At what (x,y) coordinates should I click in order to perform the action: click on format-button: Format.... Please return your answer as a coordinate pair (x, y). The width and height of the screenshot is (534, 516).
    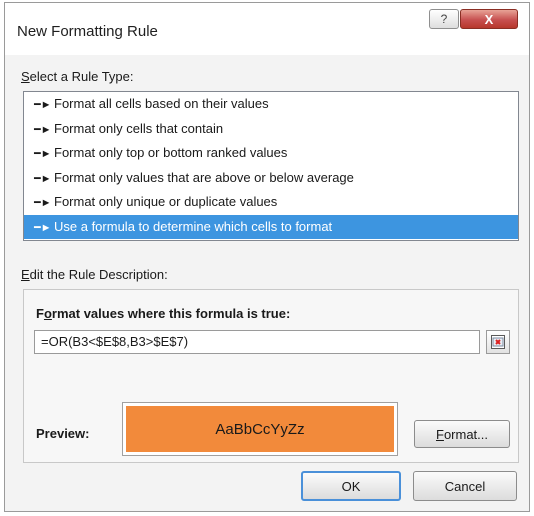
    Looking at the image, I should click on (462, 434).